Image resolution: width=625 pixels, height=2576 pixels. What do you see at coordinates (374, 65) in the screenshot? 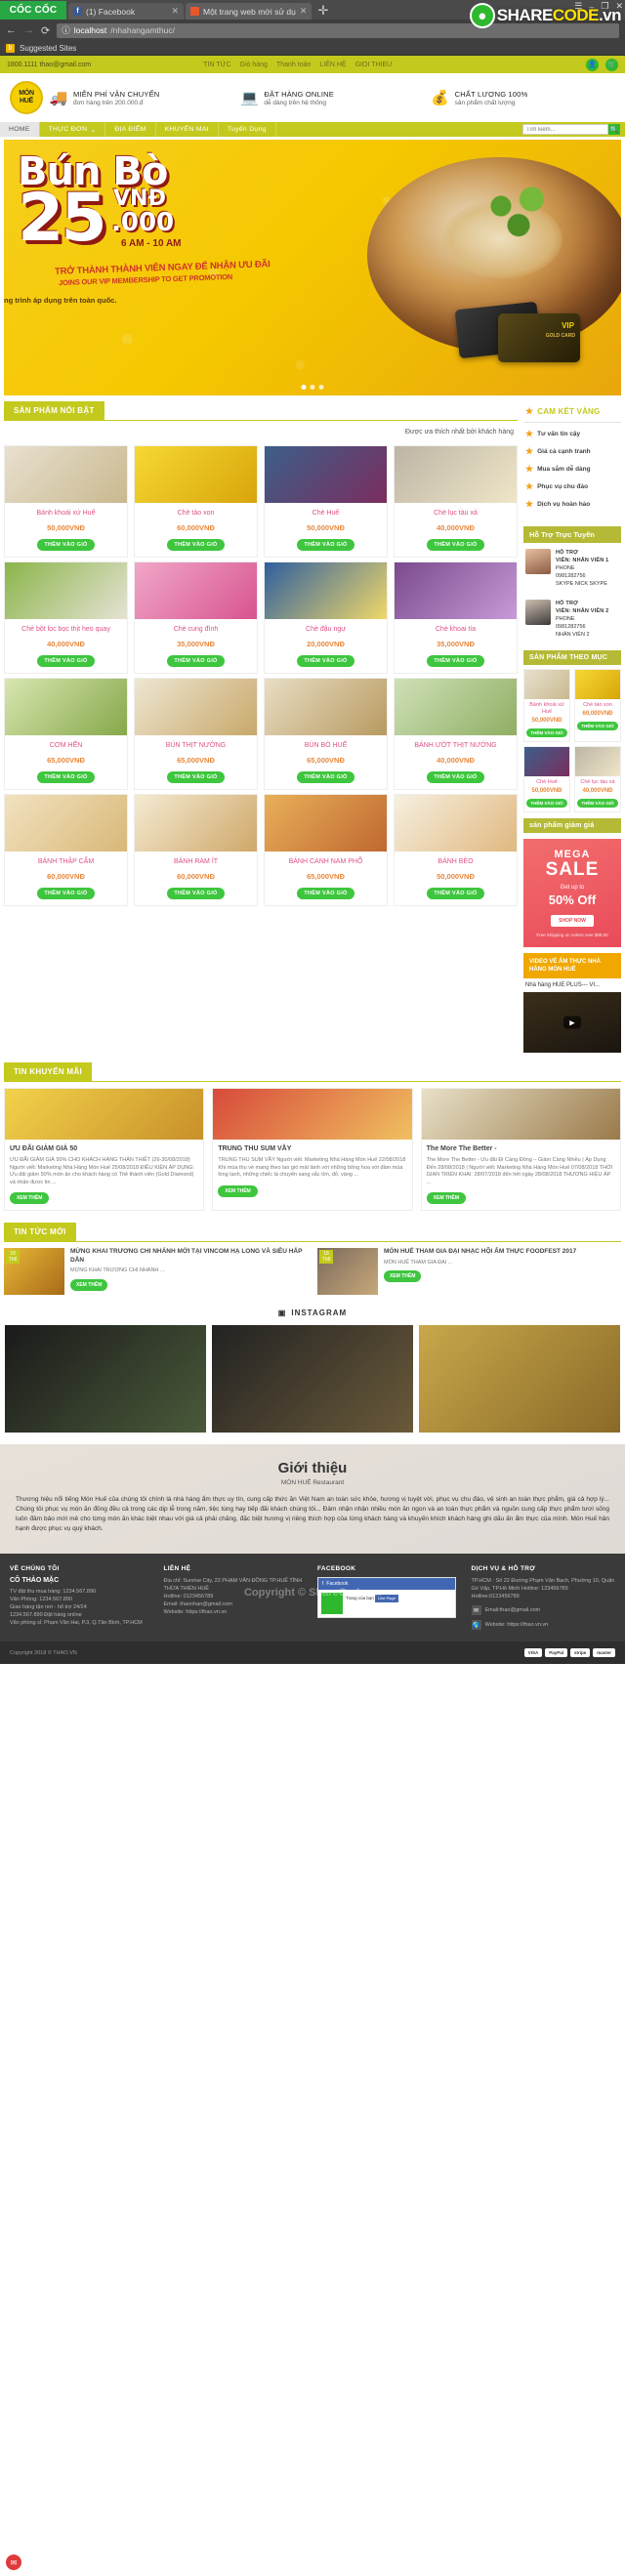
I see `topnav-gioi-thieu: GIOI THIEU` at bounding box center [374, 65].